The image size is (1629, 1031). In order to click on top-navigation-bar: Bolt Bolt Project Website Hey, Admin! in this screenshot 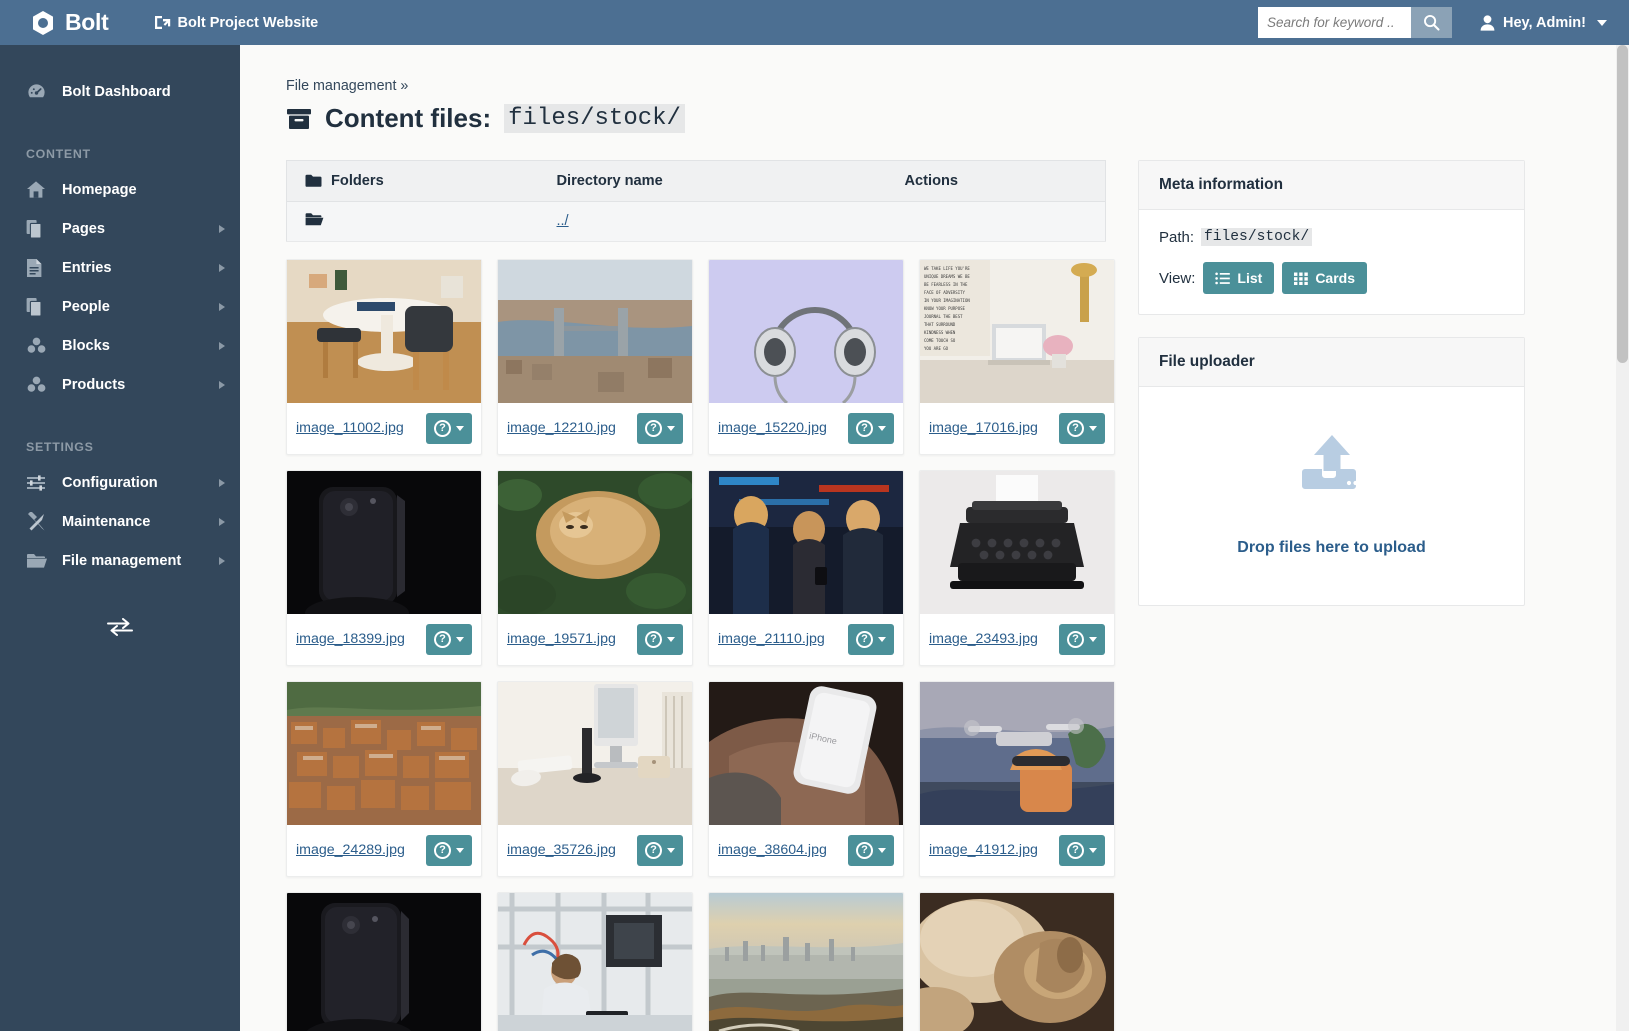, I will do `click(814, 22)`.